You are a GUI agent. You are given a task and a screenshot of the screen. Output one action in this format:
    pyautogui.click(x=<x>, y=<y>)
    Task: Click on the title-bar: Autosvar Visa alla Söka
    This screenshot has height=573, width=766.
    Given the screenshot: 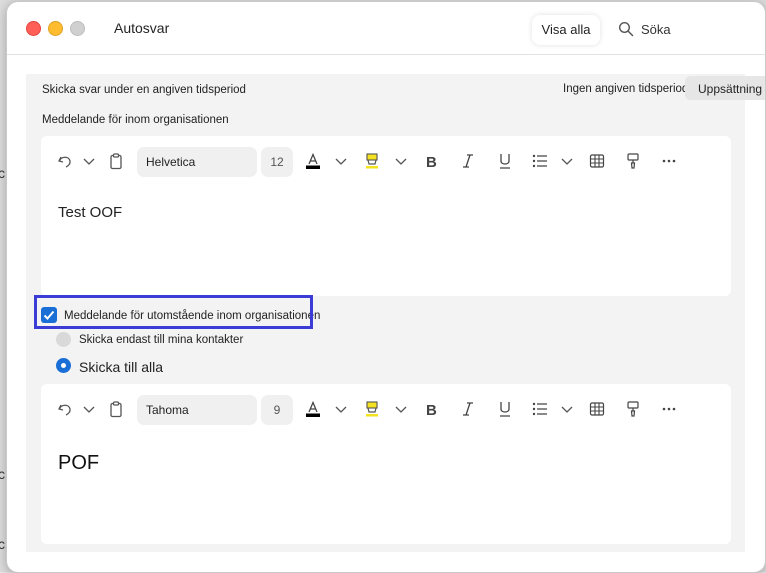 What is the action you would take?
    pyautogui.click(x=386, y=28)
    